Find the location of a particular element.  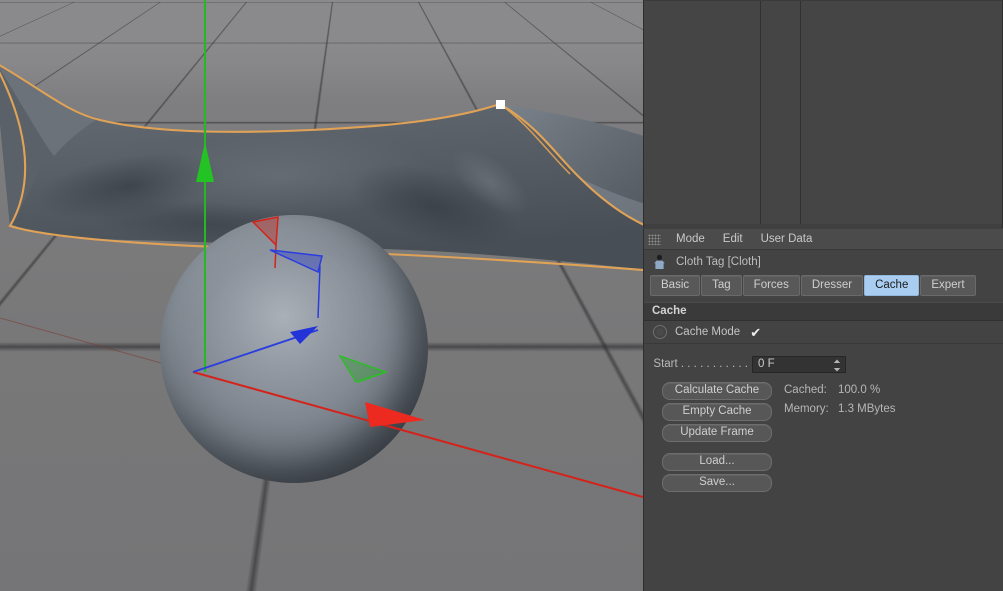

memory-value: 1.3 MBytes is located at coordinates (867, 409).